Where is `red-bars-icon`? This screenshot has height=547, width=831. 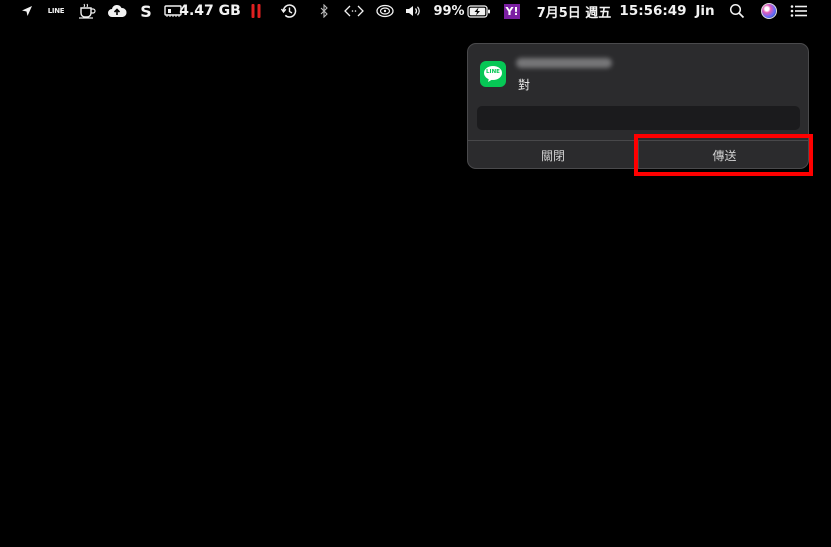
red-bars-icon is located at coordinates (256, 11).